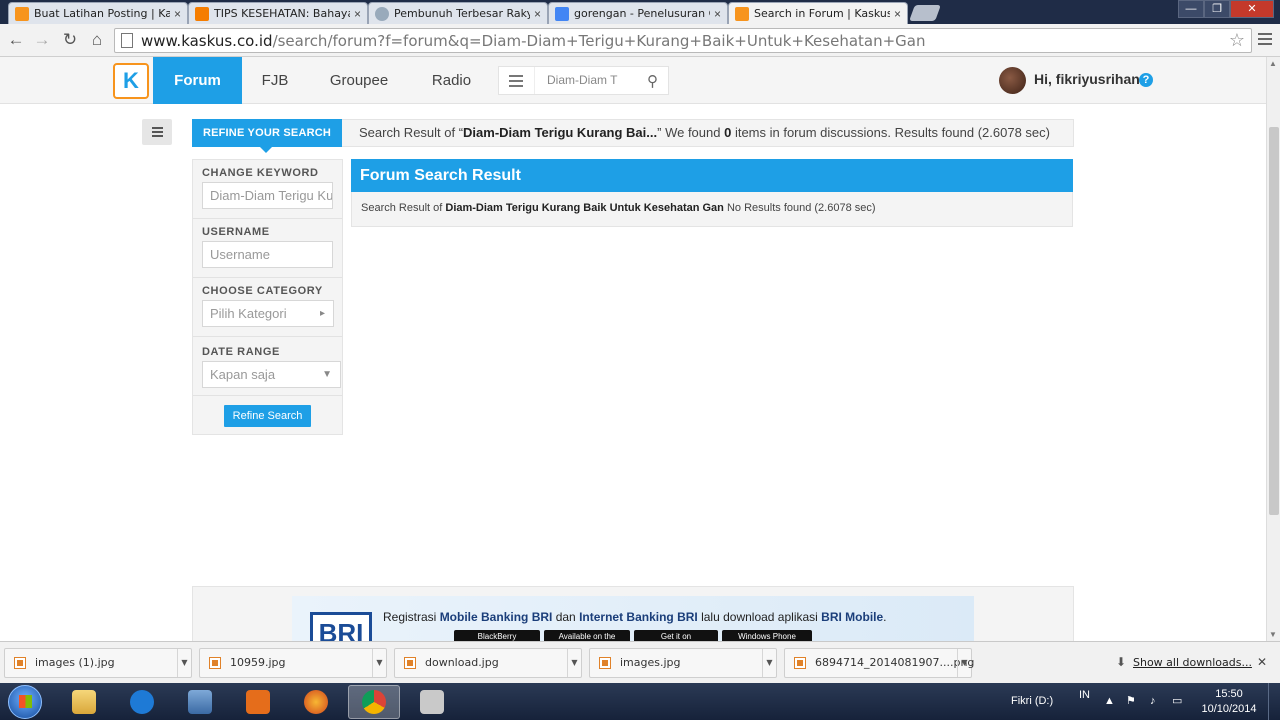  I want to click on browser-tab: TIPS KESEHATAN: Bahaya ×, so click(278, 13).